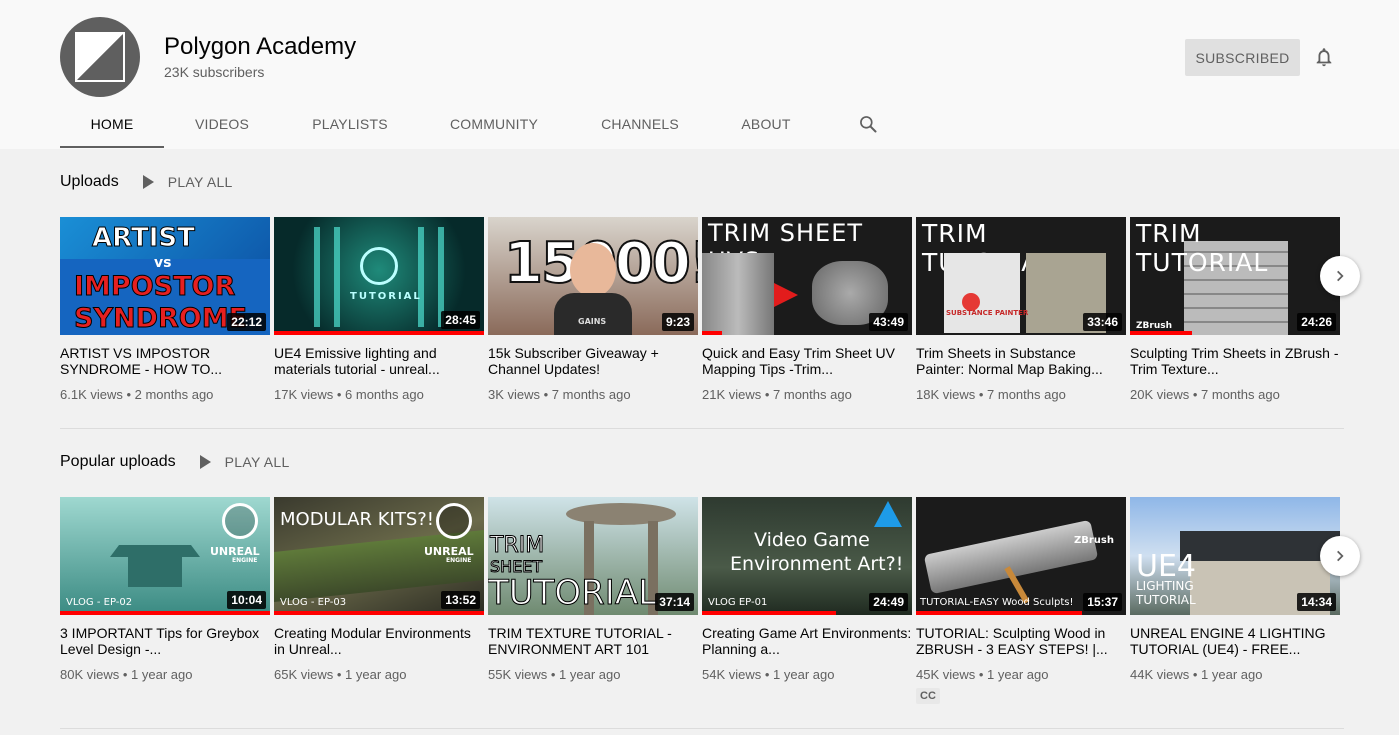 Image resolution: width=1399 pixels, height=735 pixels. Describe the element at coordinates (246, 322) in the screenshot. I see `video-duration: 22:12` at that location.